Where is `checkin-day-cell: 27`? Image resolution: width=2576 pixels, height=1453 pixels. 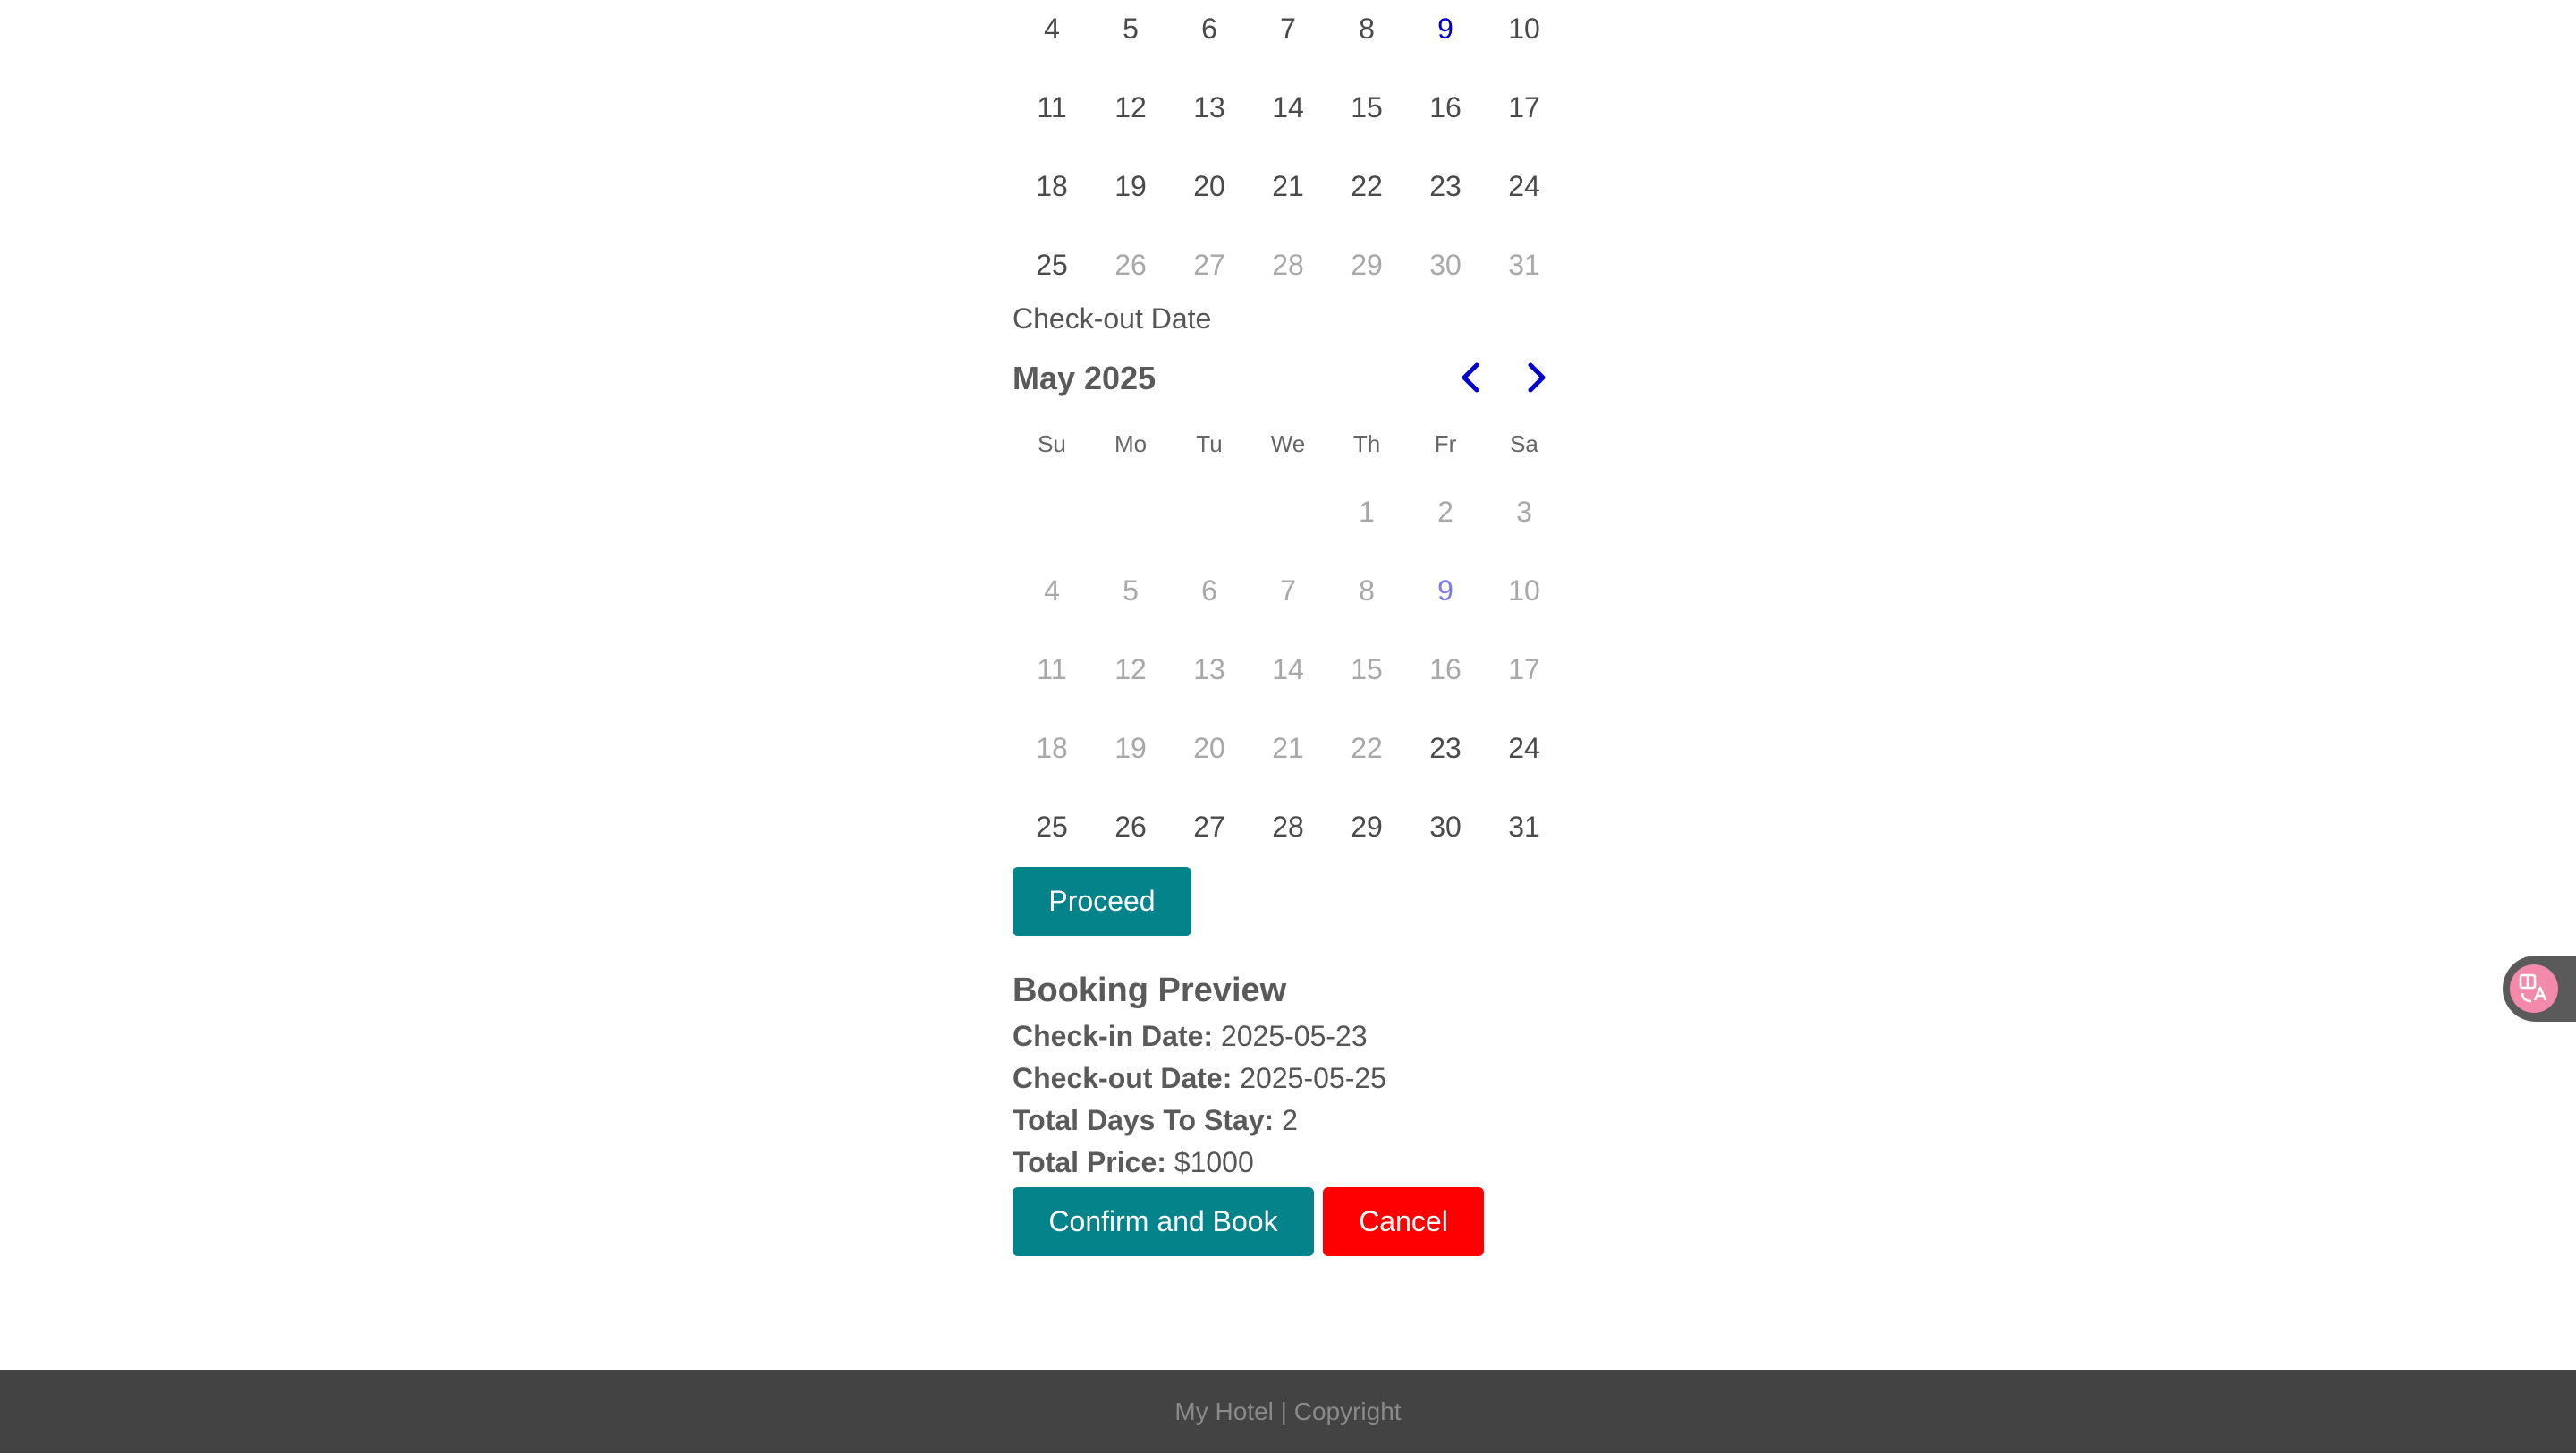
checkin-day-cell: 27 is located at coordinates (1209, 264).